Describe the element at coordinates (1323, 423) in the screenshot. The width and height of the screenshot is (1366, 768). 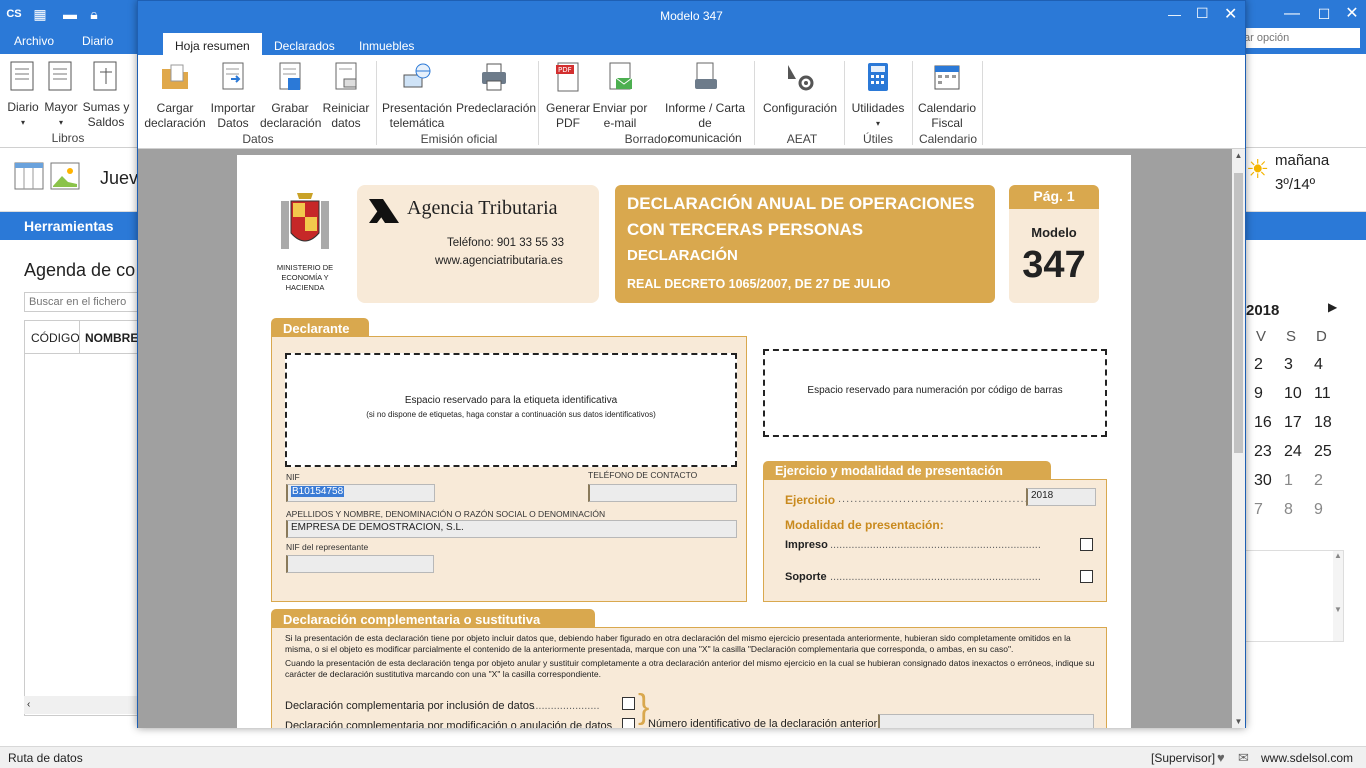
I see `calendar-day: 18` at that location.